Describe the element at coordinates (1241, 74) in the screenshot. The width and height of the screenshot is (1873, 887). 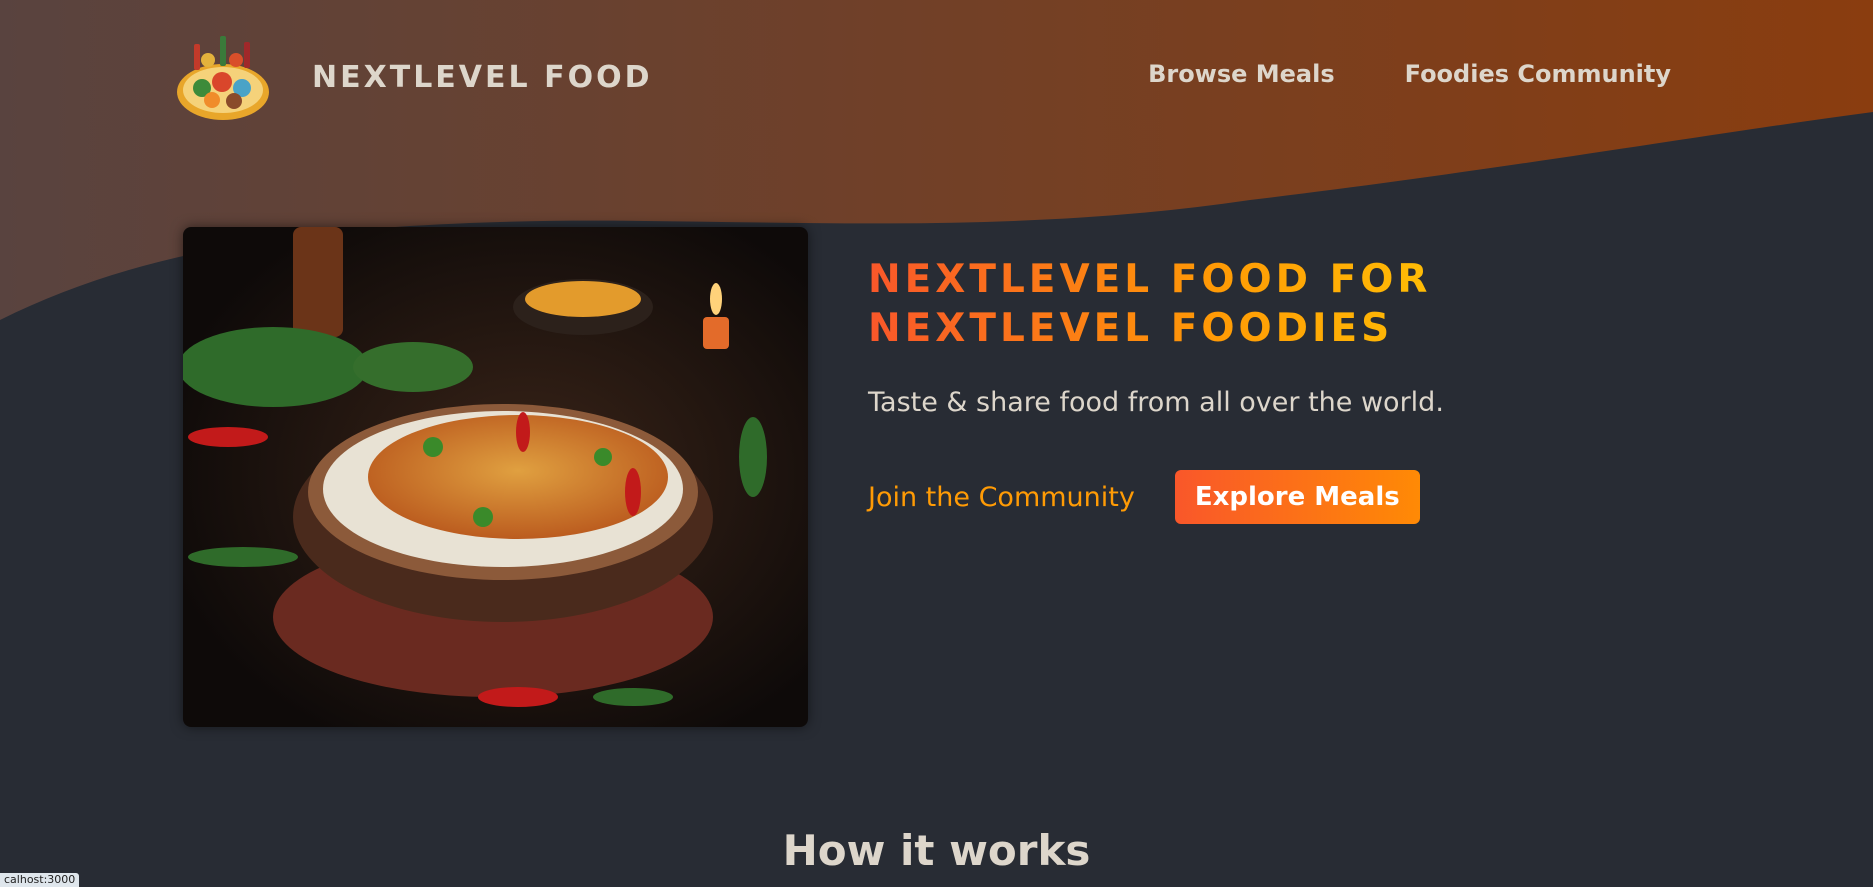
I see `nav-browse-meals: Browse Meals` at that location.